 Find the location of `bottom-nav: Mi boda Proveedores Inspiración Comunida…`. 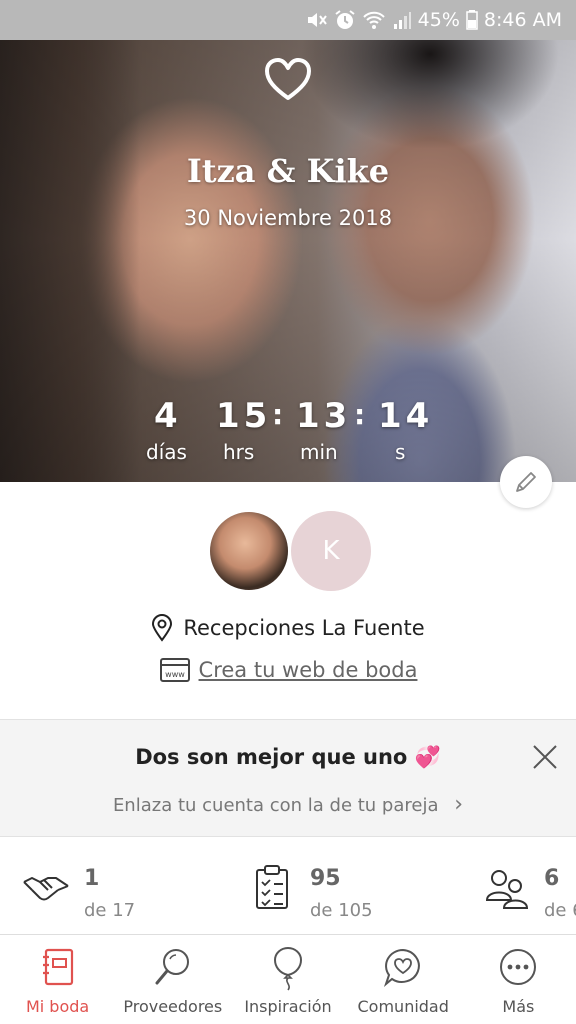

bottom-nav: Mi boda Proveedores Inspiración Comunida… is located at coordinates (288, 979).